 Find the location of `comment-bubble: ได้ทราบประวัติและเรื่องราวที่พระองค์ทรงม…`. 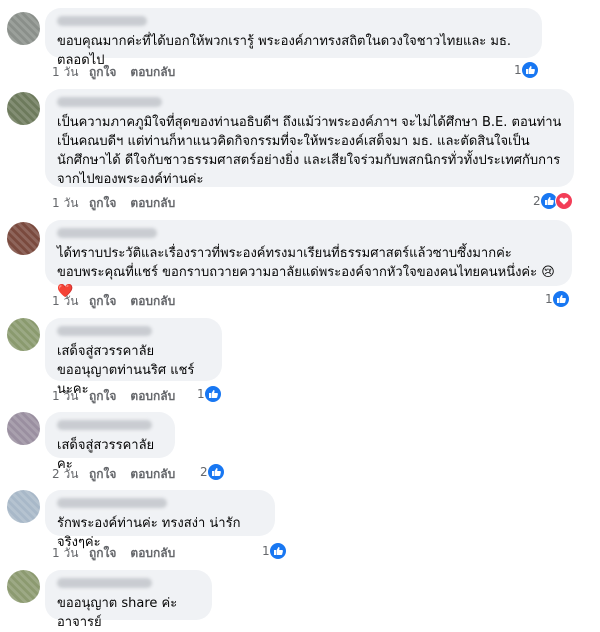

comment-bubble: ได้ทราบประวัติและเรื่องราวที่พระองค์ทรงม… is located at coordinates (308, 259).